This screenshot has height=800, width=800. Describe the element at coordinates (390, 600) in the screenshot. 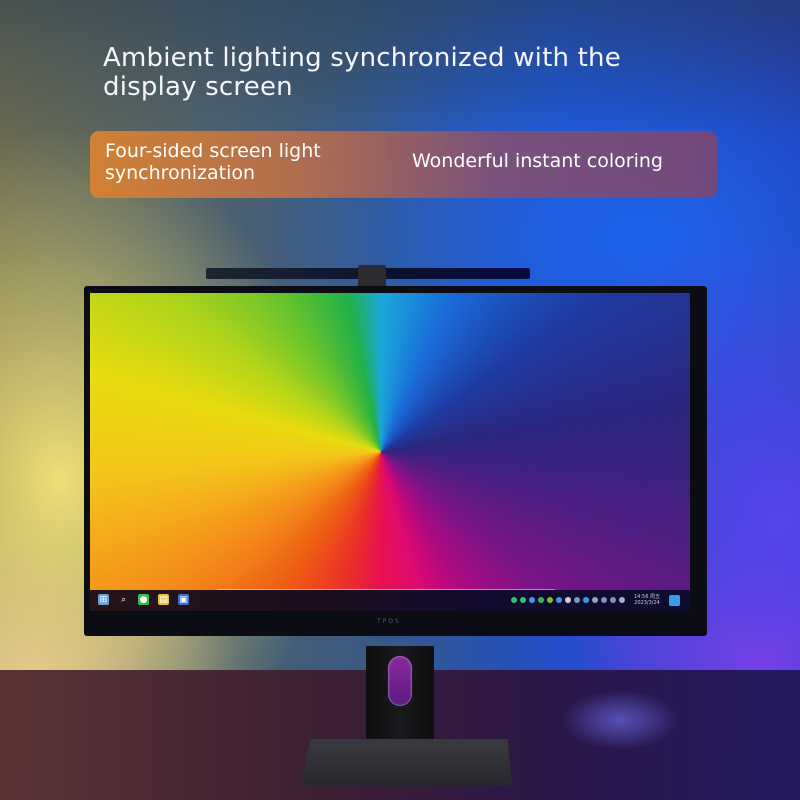

I see `taskbar: ⊞ ⌕ ● ▤ ▣ 14:56 周五 2023/3/24` at that location.